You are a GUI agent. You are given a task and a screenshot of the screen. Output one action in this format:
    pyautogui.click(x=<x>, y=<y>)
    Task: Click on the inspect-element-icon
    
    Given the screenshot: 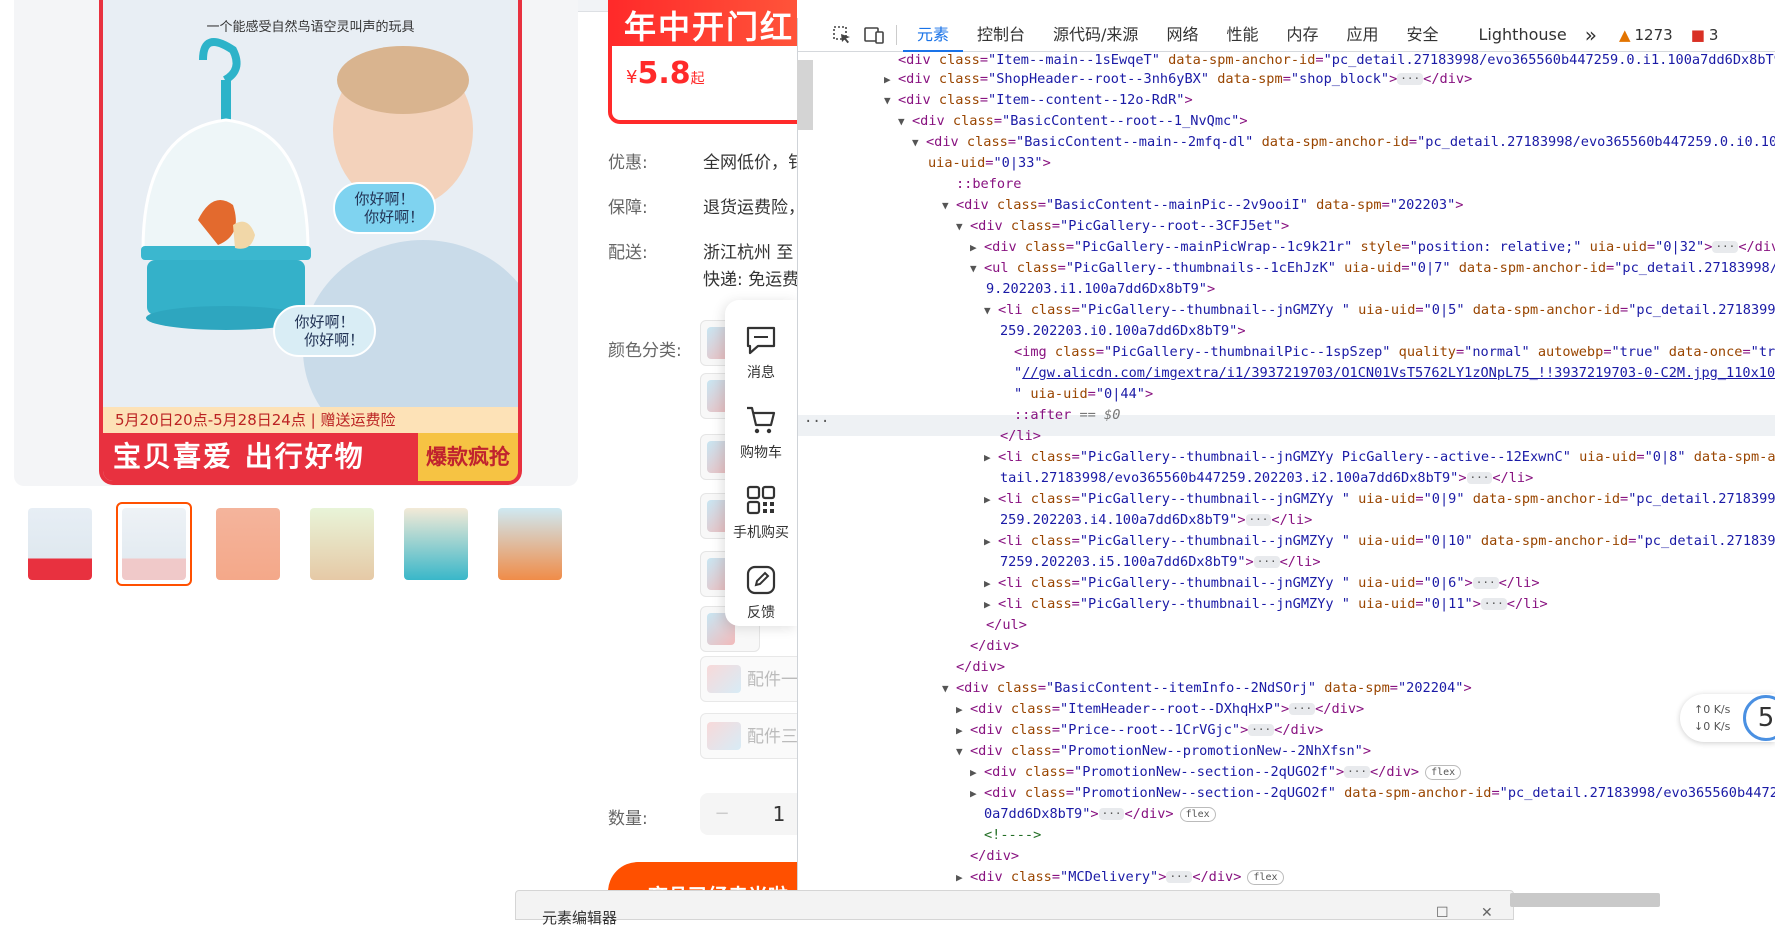 What is the action you would take?
    pyautogui.click(x=842, y=35)
    